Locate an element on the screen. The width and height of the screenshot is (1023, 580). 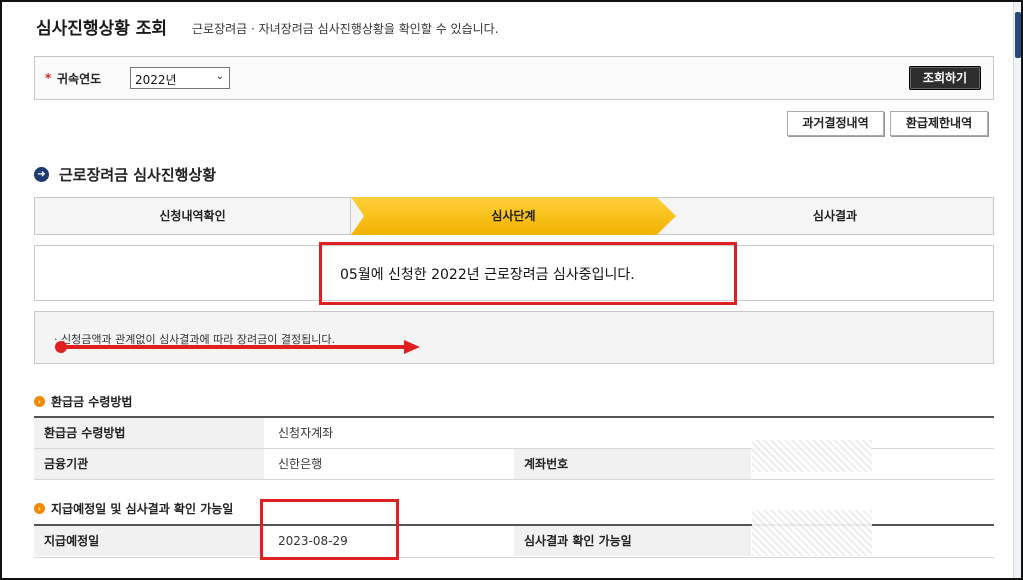
search-bar: * 귀속연도 2022년 ⌄ 조회하기 is located at coordinates (514, 78).